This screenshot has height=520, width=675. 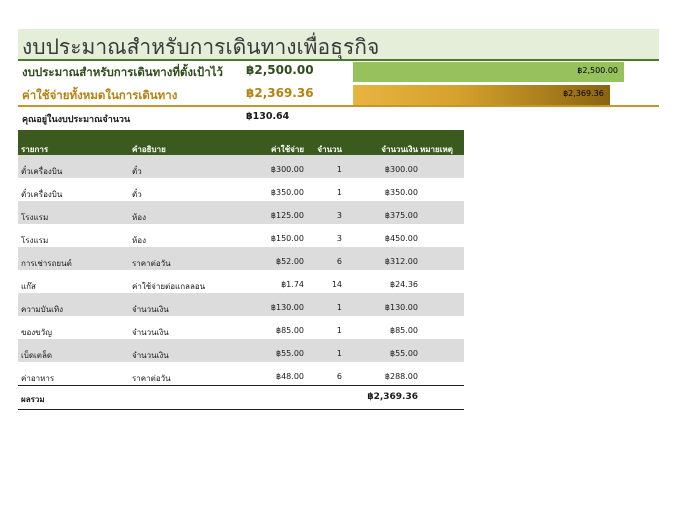 I want to click on cell-cost: ฿1.74, so click(x=292, y=284).